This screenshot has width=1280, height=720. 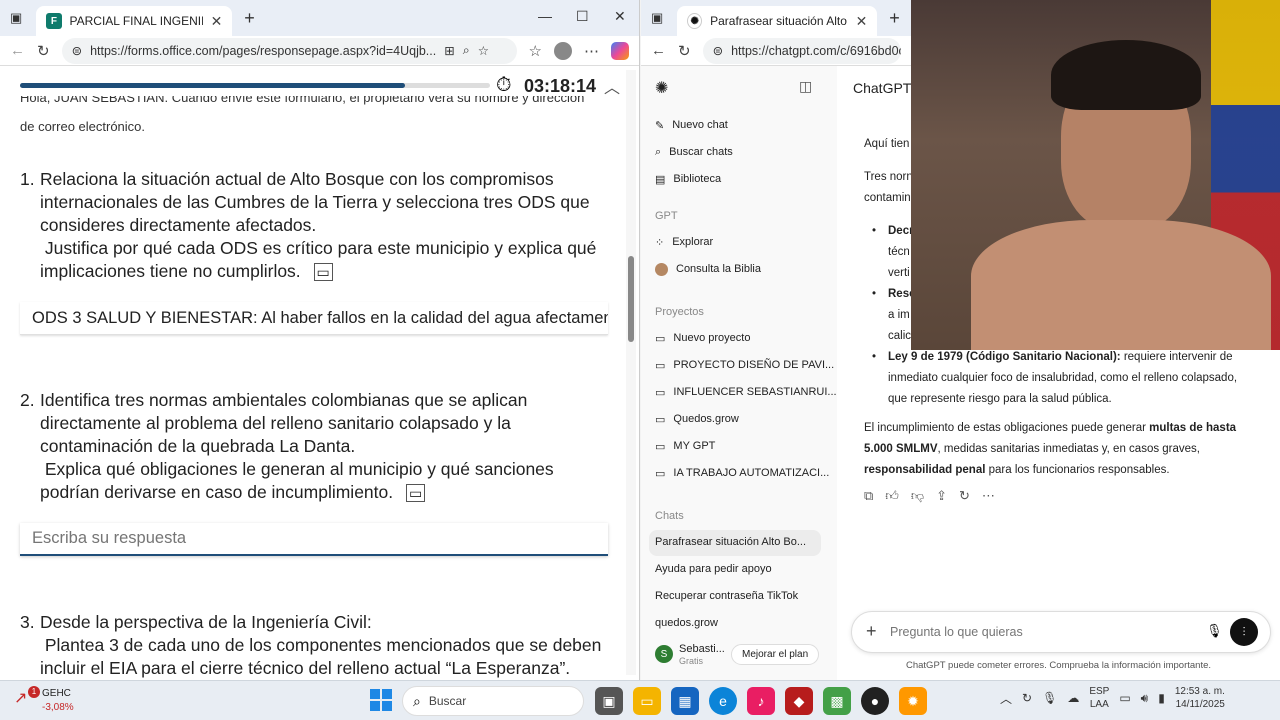 I want to click on question-line: contaminación de la quebrada La Danta., so click(x=198, y=446).